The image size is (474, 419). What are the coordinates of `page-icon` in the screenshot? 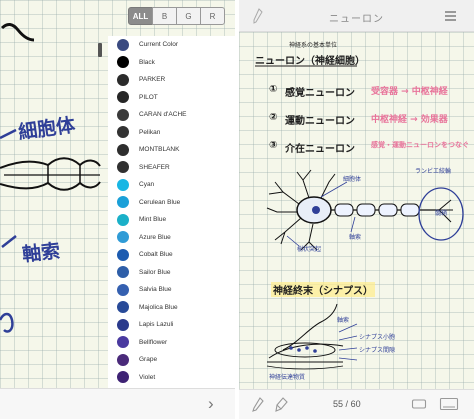 It's located at (449, 404).